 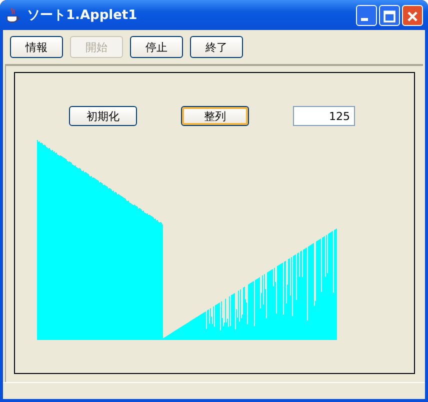 What do you see at coordinates (156, 47) in the screenshot?
I see `toolbar-button: 停止` at bounding box center [156, 47].